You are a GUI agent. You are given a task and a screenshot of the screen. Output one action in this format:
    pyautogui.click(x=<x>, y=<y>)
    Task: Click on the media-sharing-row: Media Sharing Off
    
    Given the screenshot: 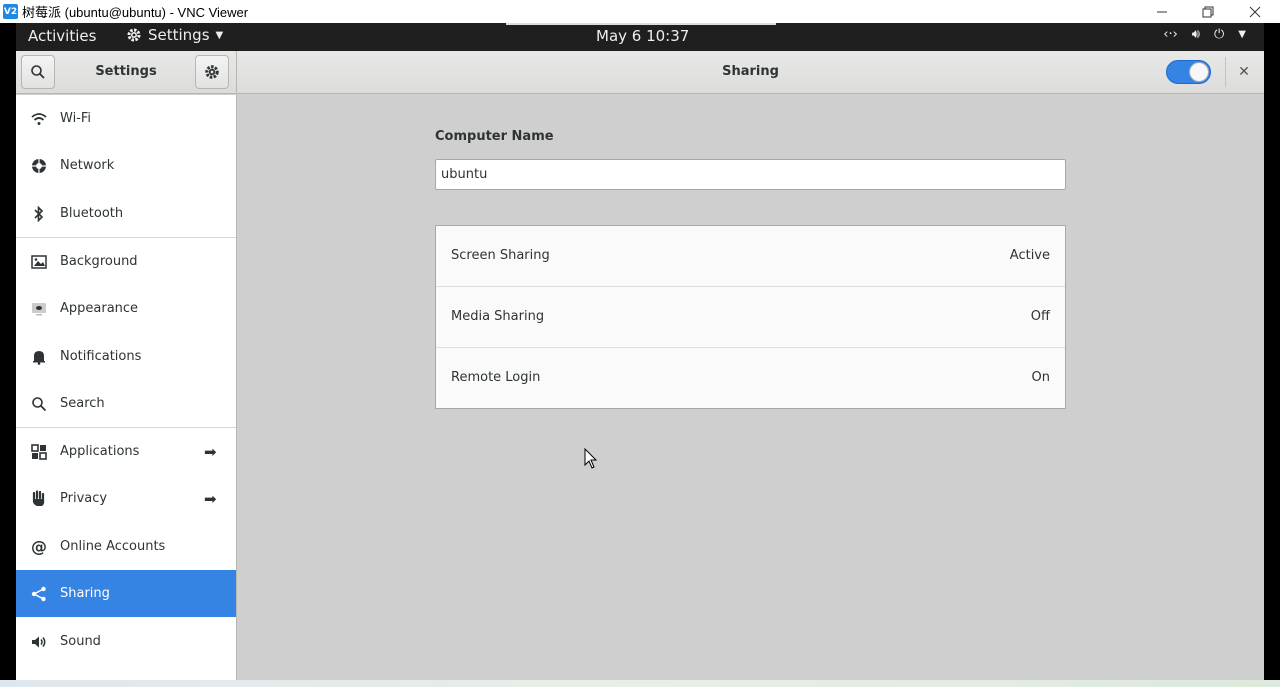 What is the action you would take?
    pyautogui.click(x=750, y=317)
    